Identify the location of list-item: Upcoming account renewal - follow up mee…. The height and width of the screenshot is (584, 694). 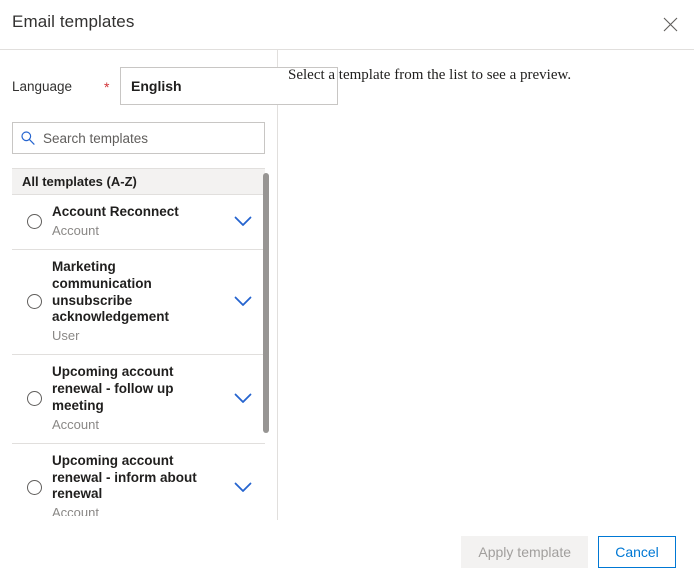
(138, 399).